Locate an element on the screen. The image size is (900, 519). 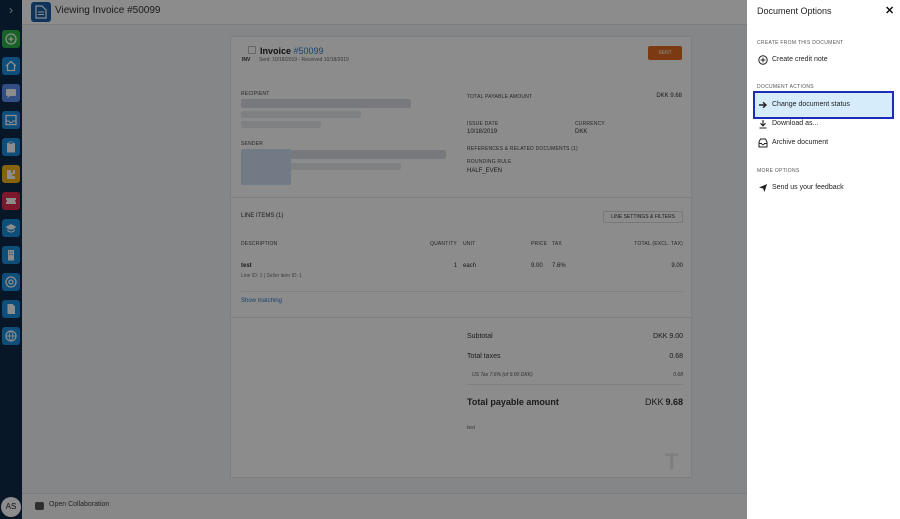
archive-document-label: Archive document is located at coordinates (800, 142).